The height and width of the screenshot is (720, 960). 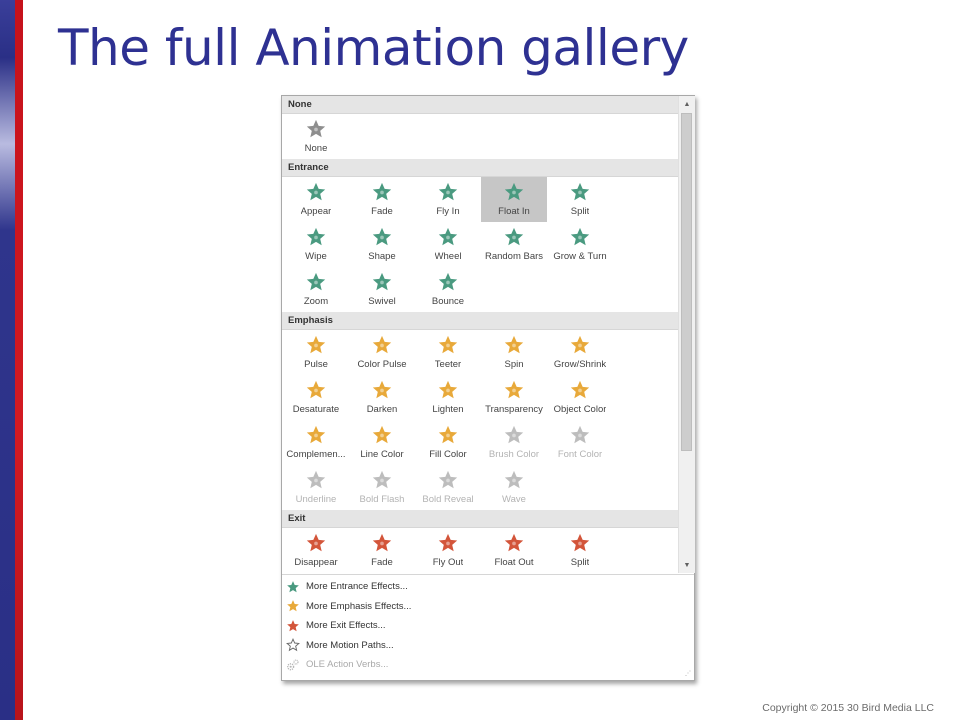 I want to click on effect-font-color: Font Color, so click(x=580, y=442).